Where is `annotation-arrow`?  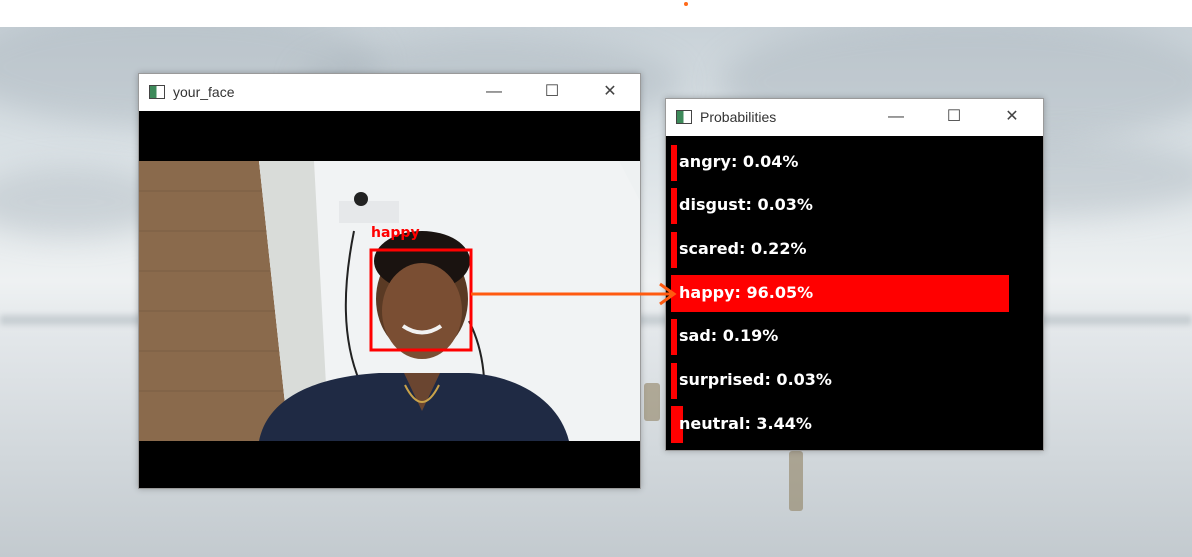
annotation-arrow is located at coordinates (574, 294).